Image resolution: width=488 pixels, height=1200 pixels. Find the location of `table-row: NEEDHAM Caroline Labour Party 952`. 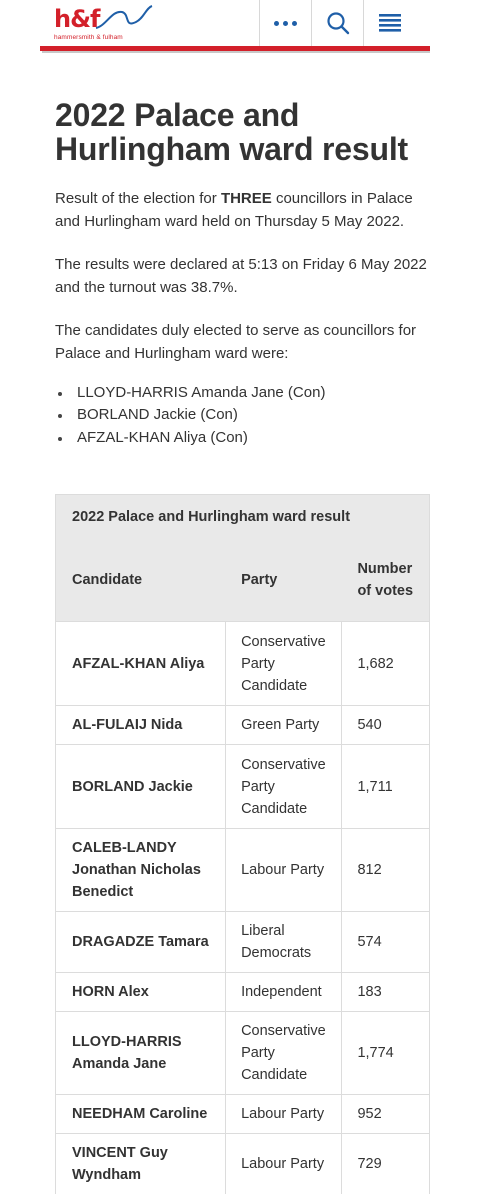

table-row: NEEDHAM Caroline Labour Party 952 is located at coordinates (242, 1113).